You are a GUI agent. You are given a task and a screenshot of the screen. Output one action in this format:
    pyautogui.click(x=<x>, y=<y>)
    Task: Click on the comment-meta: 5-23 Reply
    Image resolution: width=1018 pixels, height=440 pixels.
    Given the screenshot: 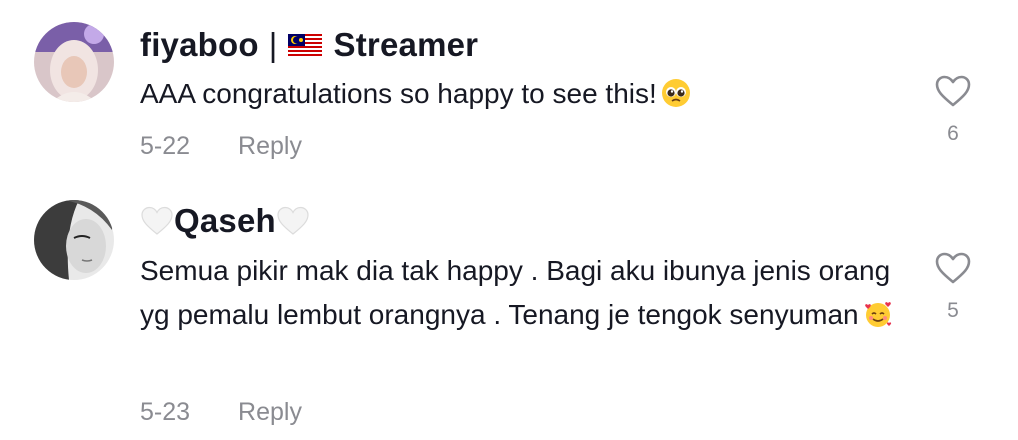 What is the action you would take?
    pyautogui.click(x=221, y=412)
    